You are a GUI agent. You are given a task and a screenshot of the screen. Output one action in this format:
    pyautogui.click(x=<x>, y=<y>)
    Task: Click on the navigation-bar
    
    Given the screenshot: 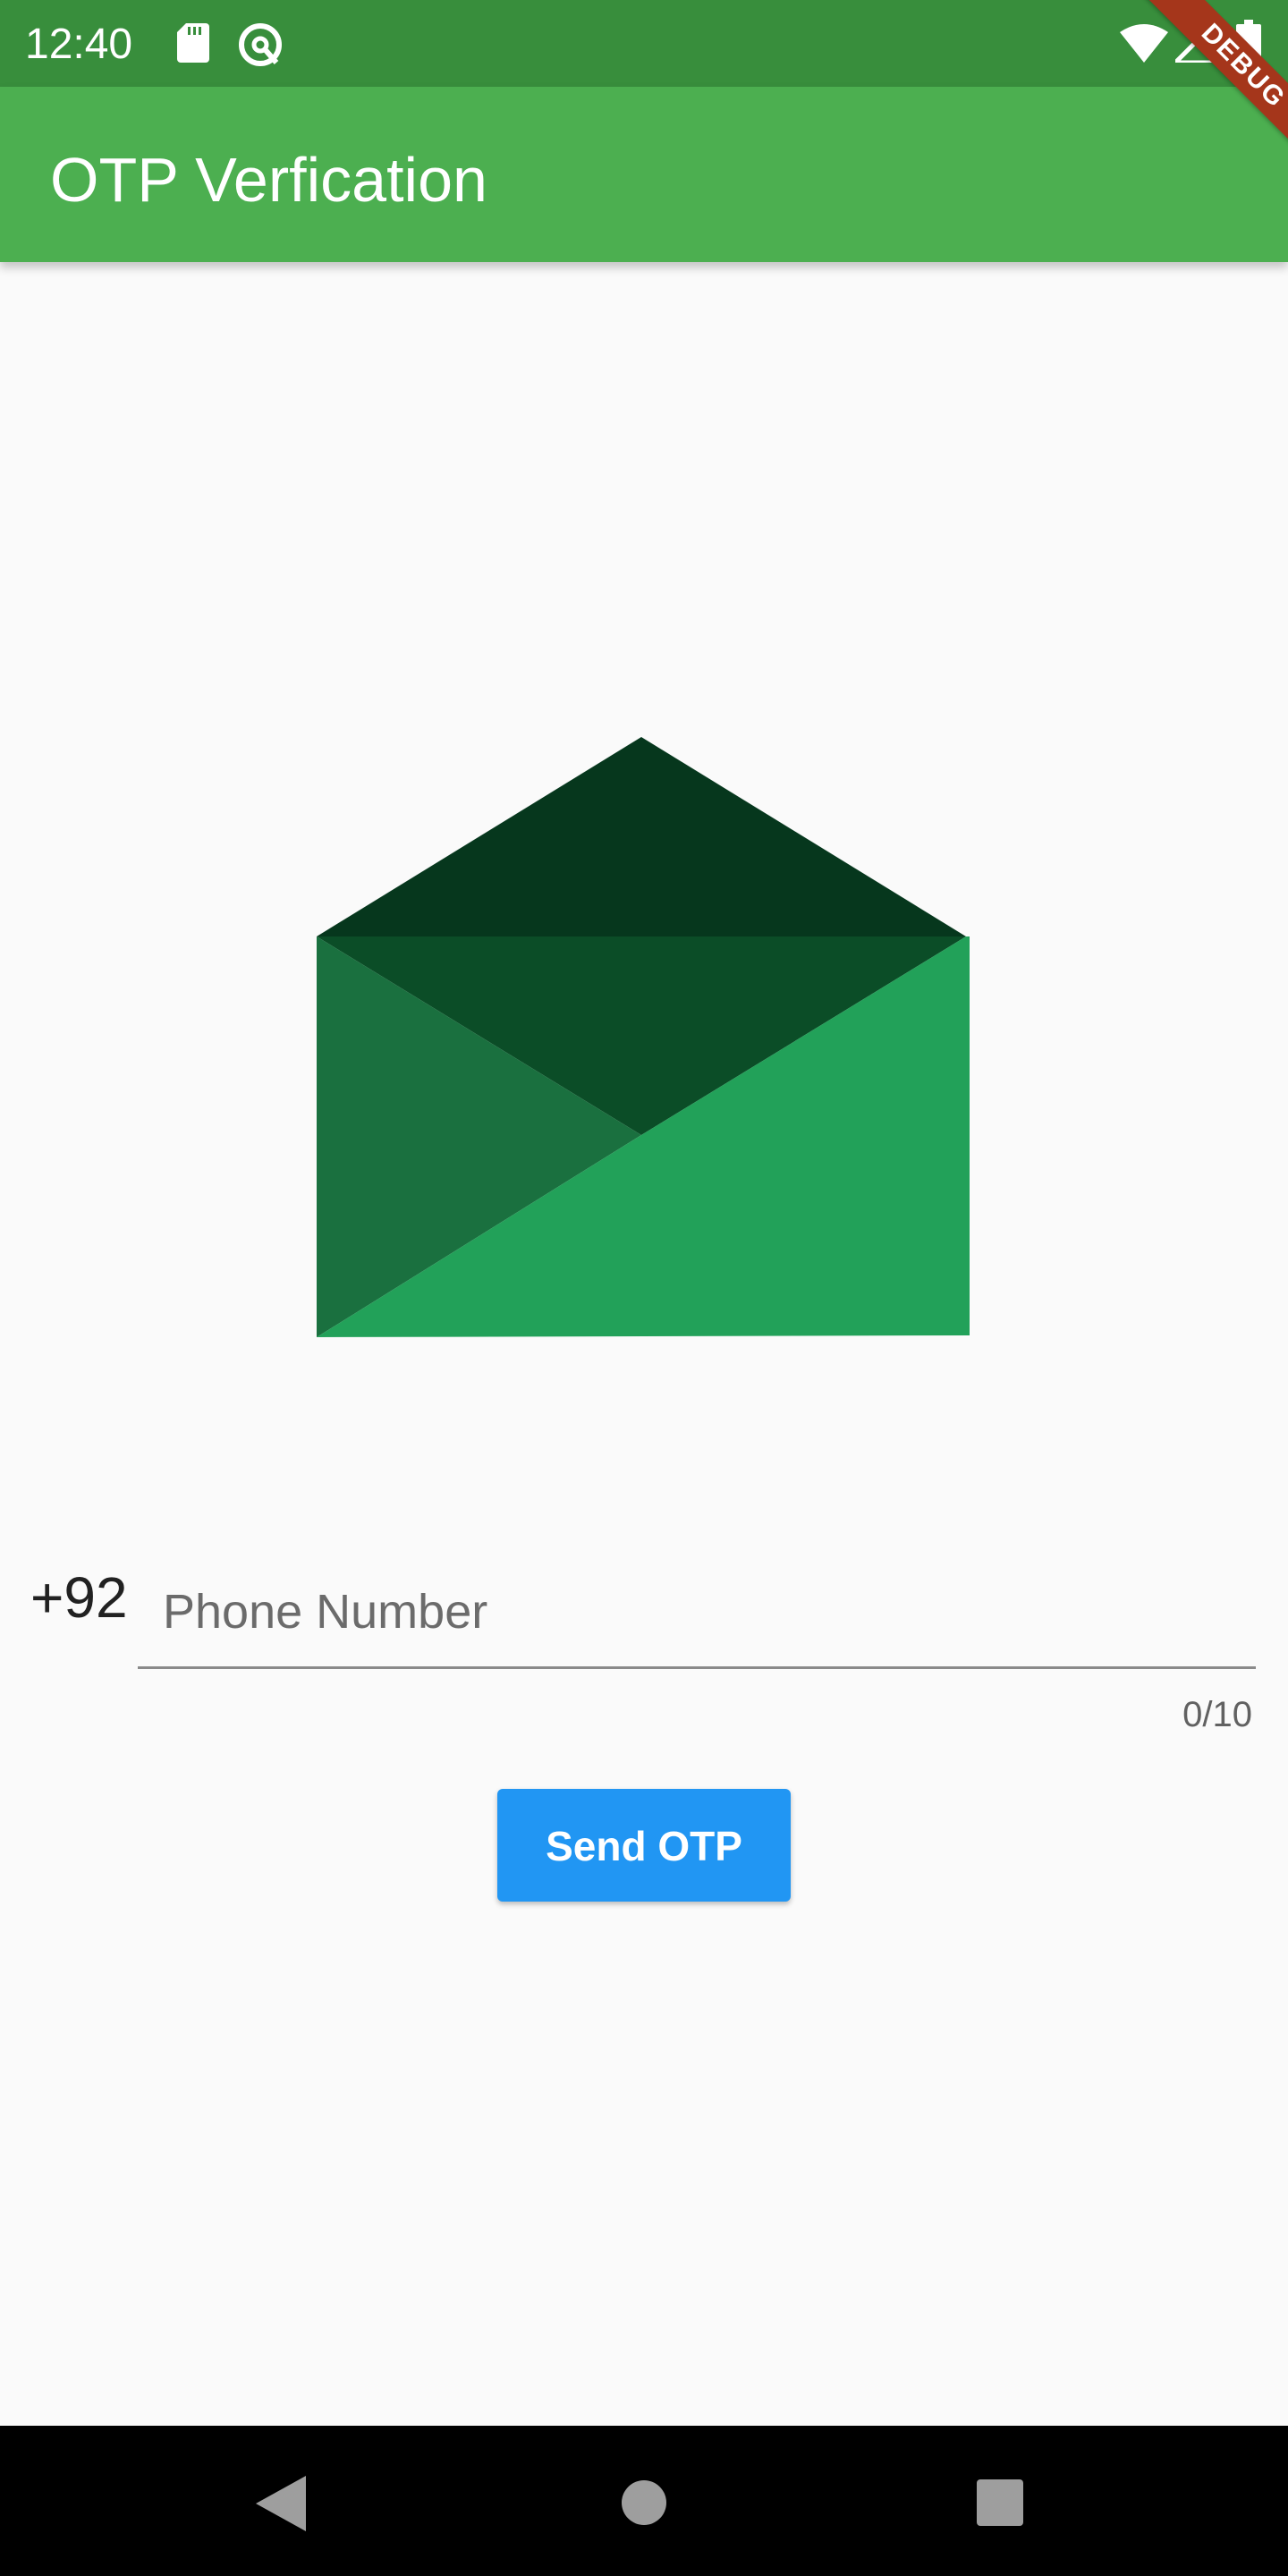 What is the action you would take?
    pyautogui.click(x=644, y=2501)
    